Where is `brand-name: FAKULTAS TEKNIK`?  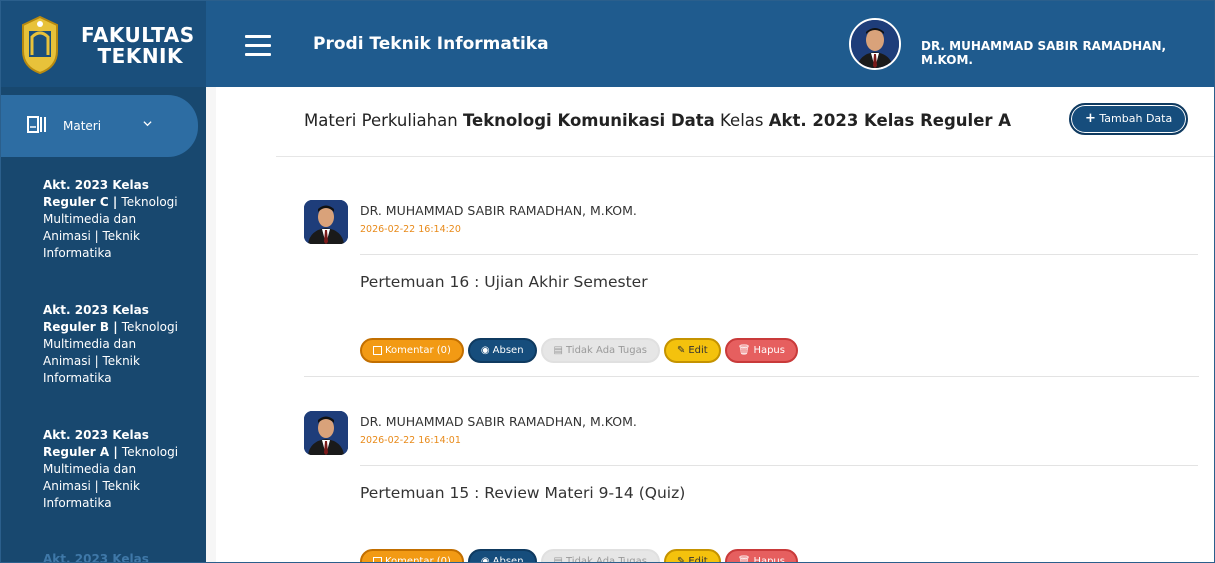 brand-name: FAKULTAS TEKNIK is located at coordinates (138, 45).